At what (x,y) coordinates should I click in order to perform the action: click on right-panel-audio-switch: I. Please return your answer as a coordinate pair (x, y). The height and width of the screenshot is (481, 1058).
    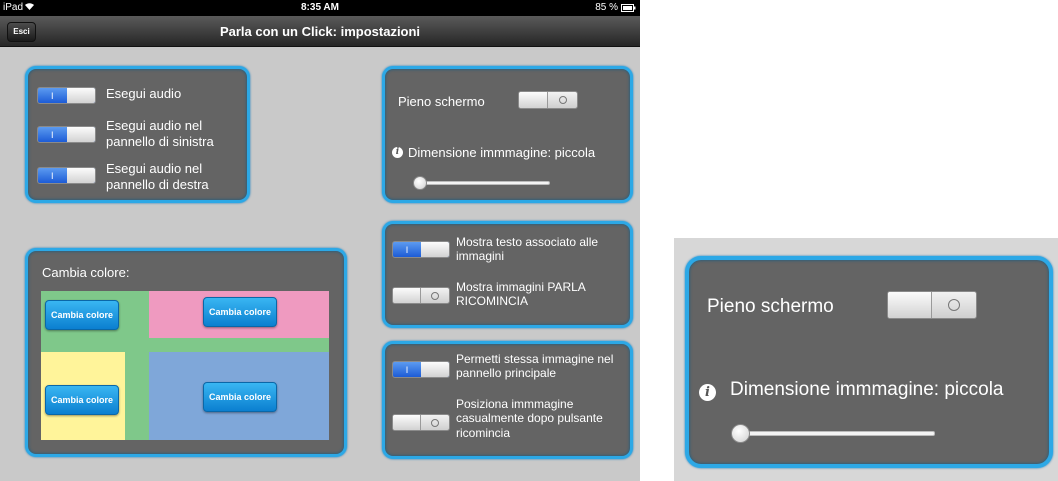
    Looking at the image, I should click on (66, 175).